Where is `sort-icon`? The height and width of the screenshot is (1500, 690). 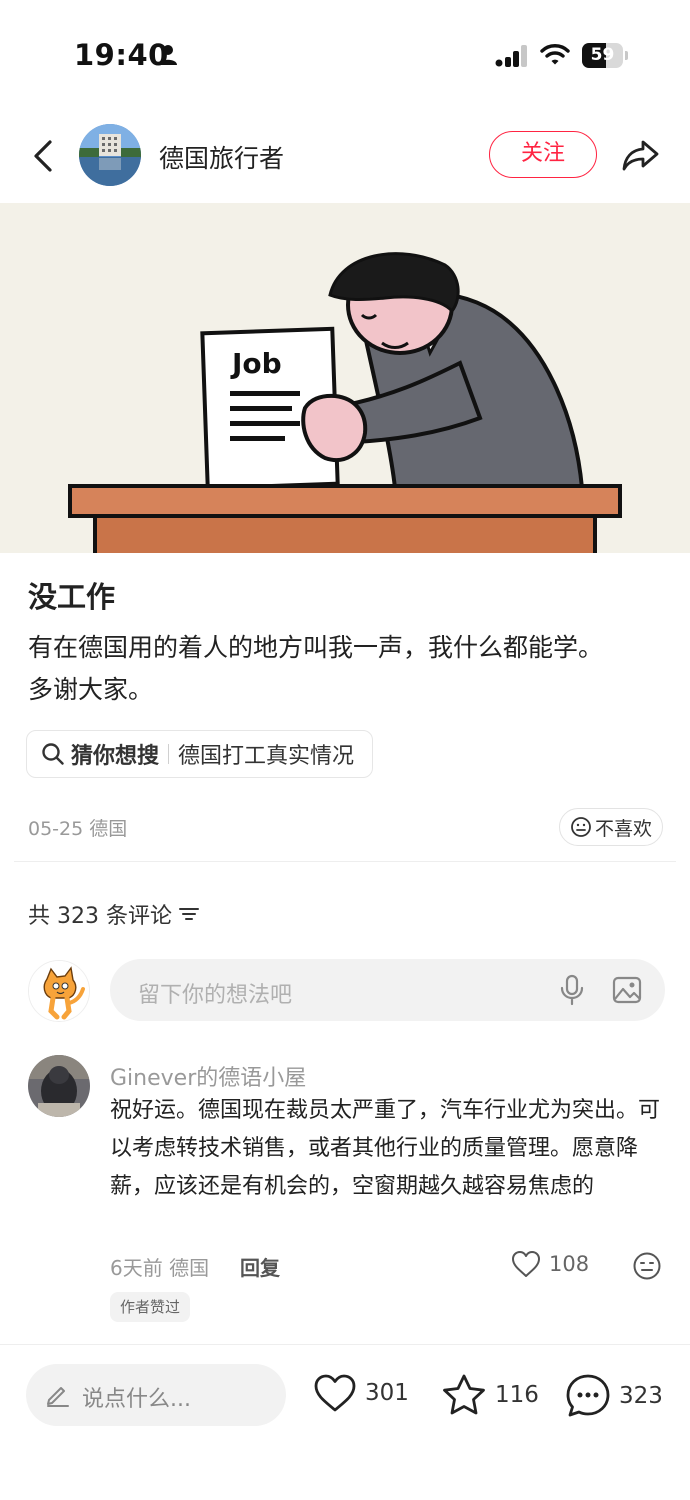
sort-icon is located at coordinates (188, 914).